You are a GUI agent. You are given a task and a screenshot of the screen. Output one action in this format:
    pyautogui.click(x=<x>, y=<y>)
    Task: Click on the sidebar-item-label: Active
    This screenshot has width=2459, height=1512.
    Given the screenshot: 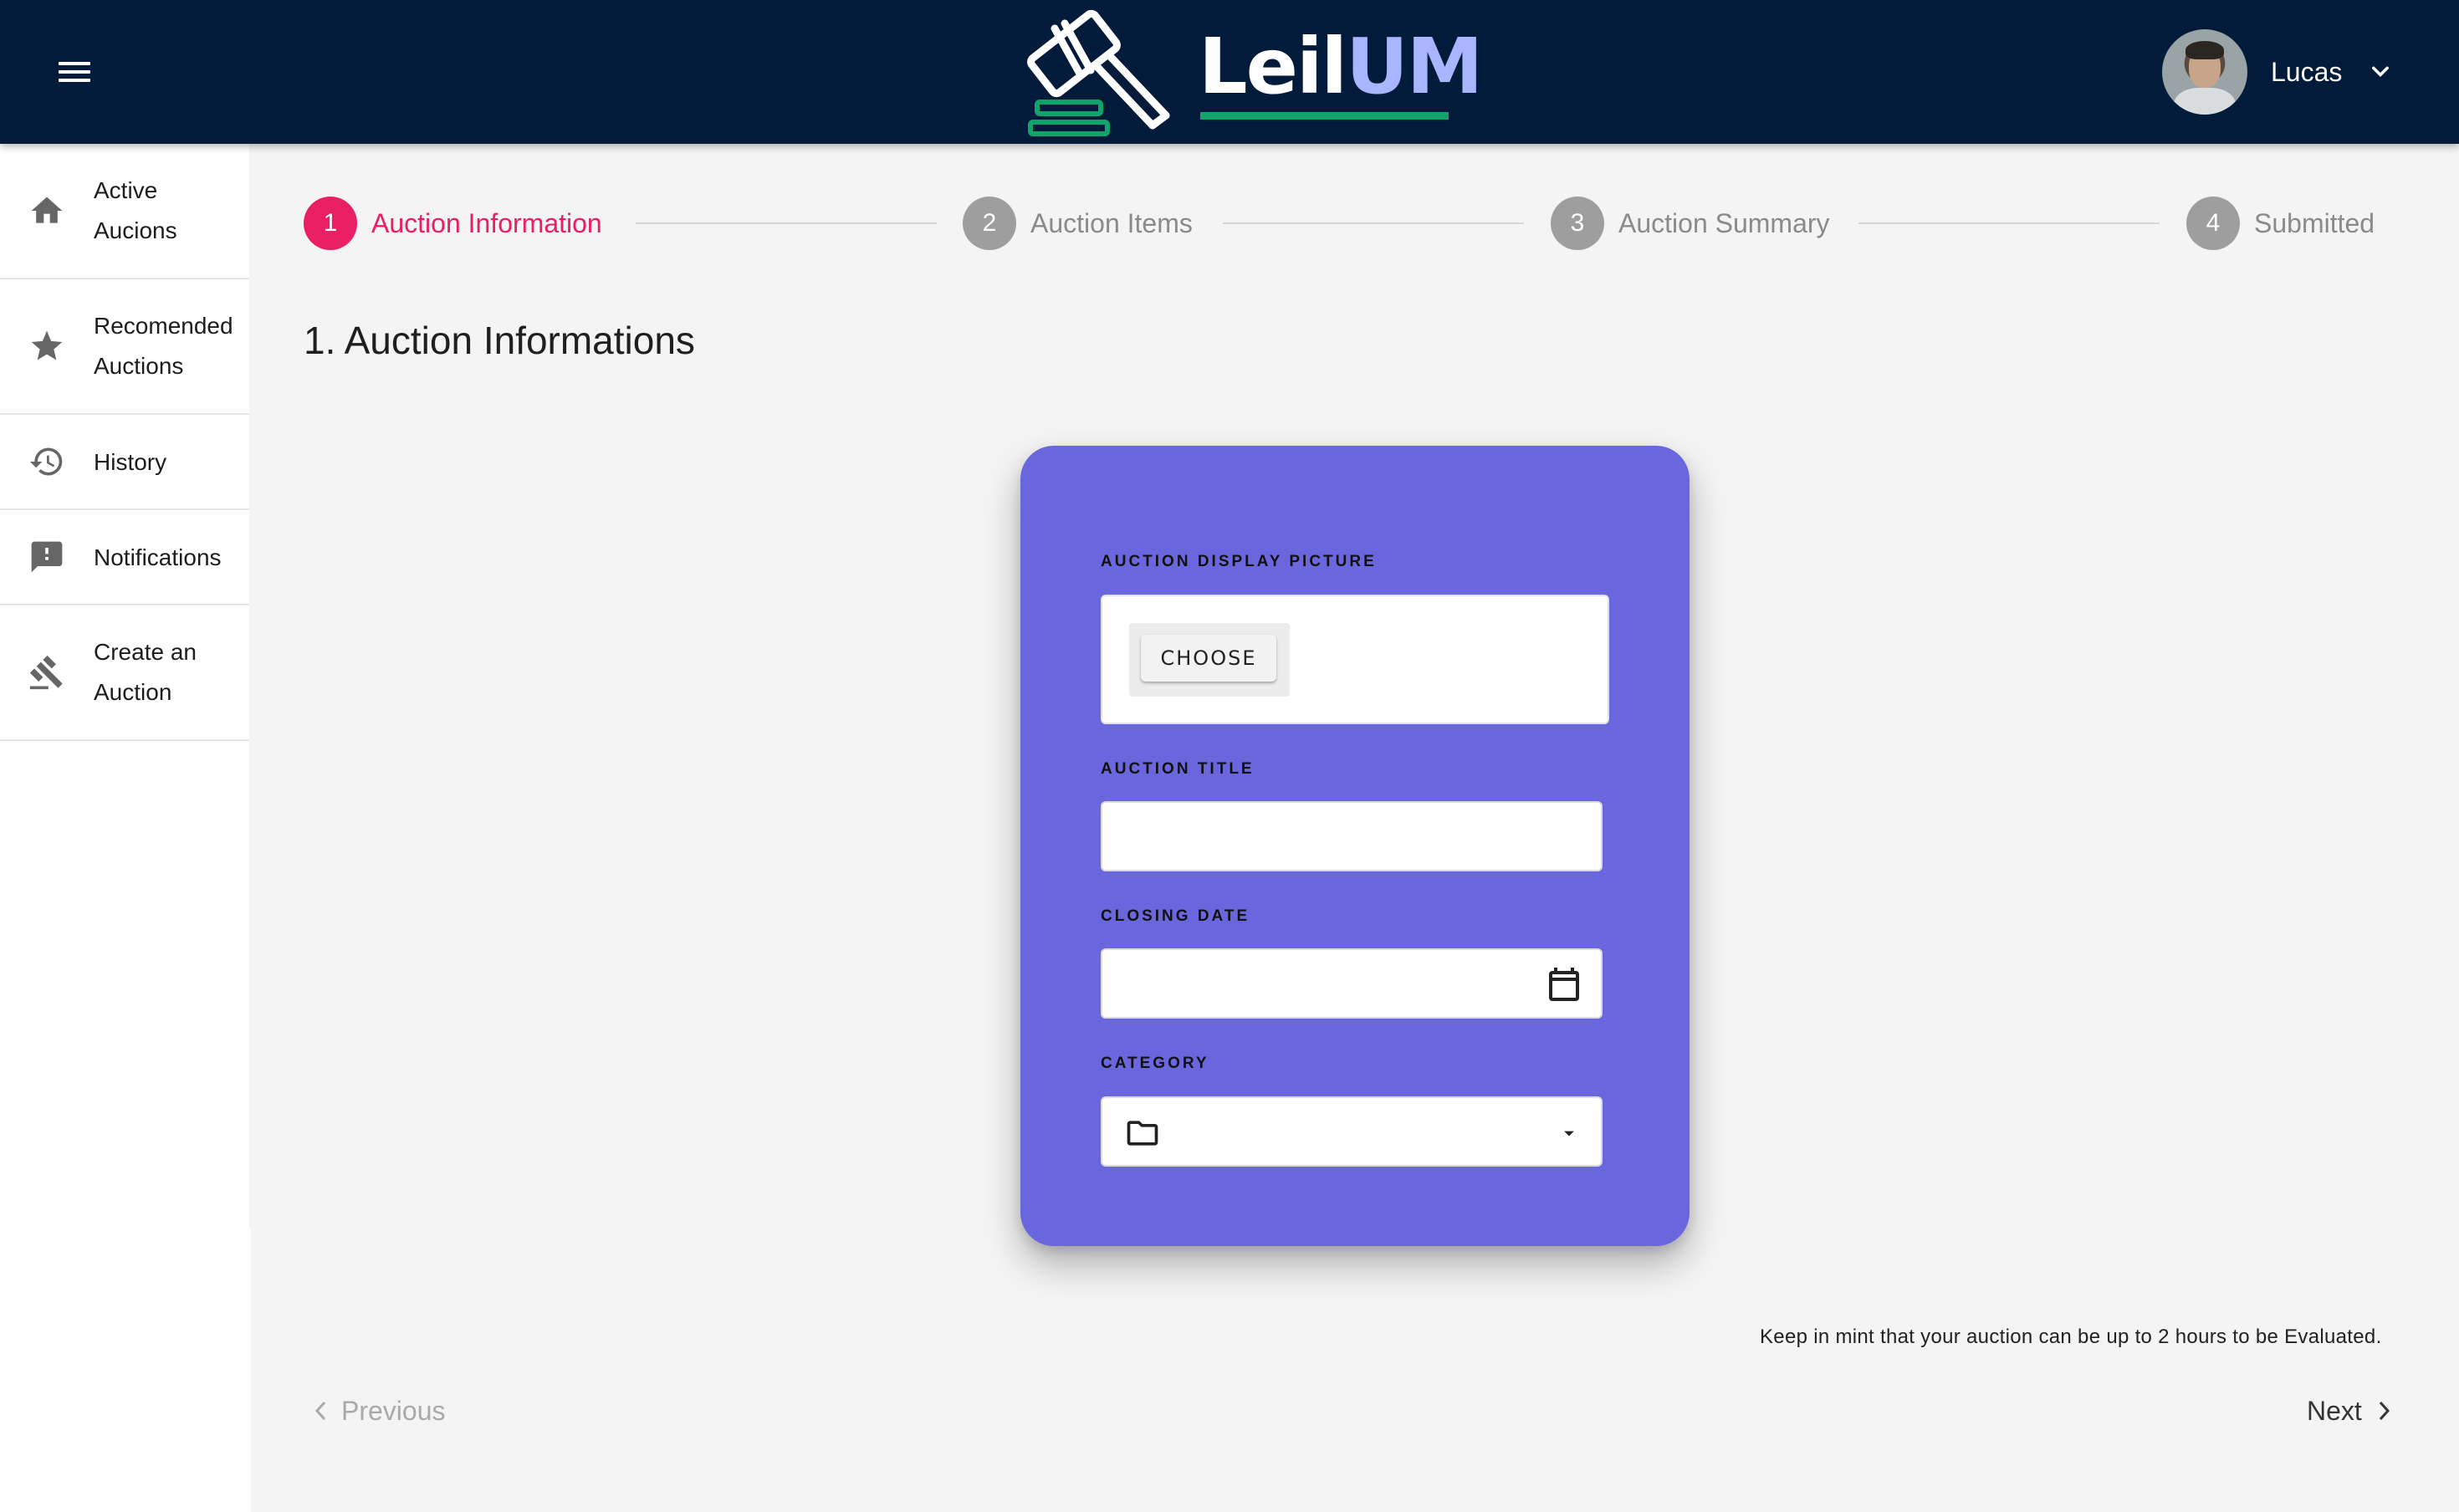 What is the action you would take?
    pyautogui.click(x=126, y=190)
    